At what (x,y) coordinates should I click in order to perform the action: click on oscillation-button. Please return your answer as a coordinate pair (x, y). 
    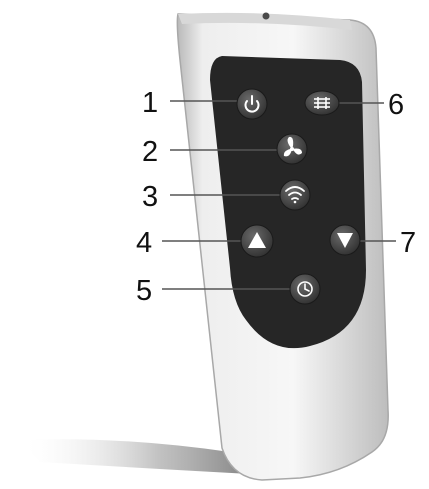
    Looking at the image, I should click on (295, 195).